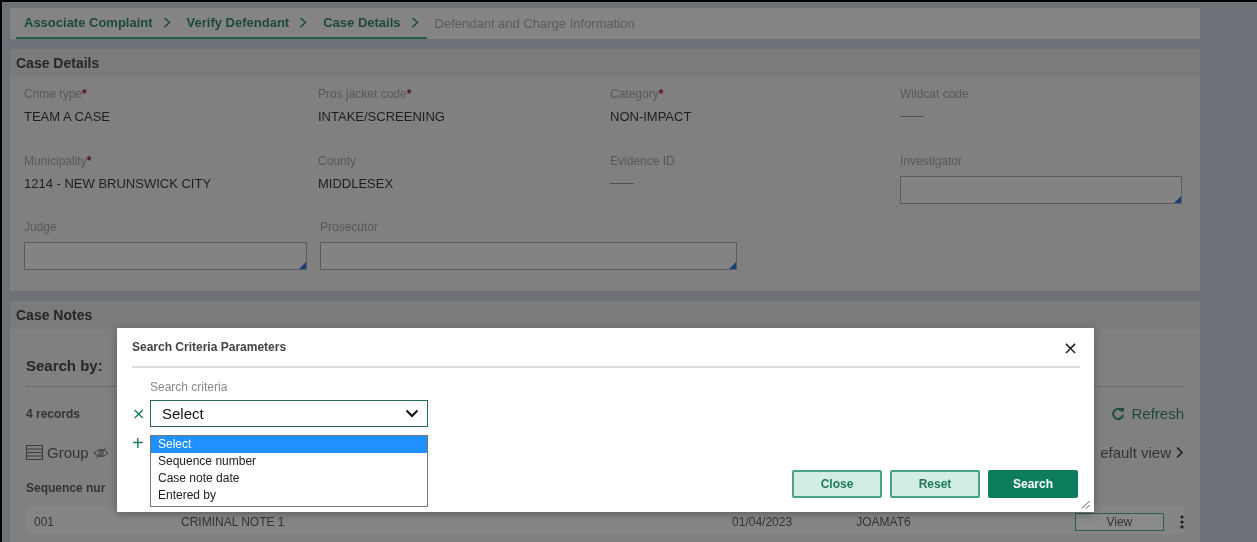 The height and width of the screenshot is (542, 1257). Describe the element at coordinates (247, 23) in the screenshot. I see `breadcrumb-step: Verify Defendant` at that location.